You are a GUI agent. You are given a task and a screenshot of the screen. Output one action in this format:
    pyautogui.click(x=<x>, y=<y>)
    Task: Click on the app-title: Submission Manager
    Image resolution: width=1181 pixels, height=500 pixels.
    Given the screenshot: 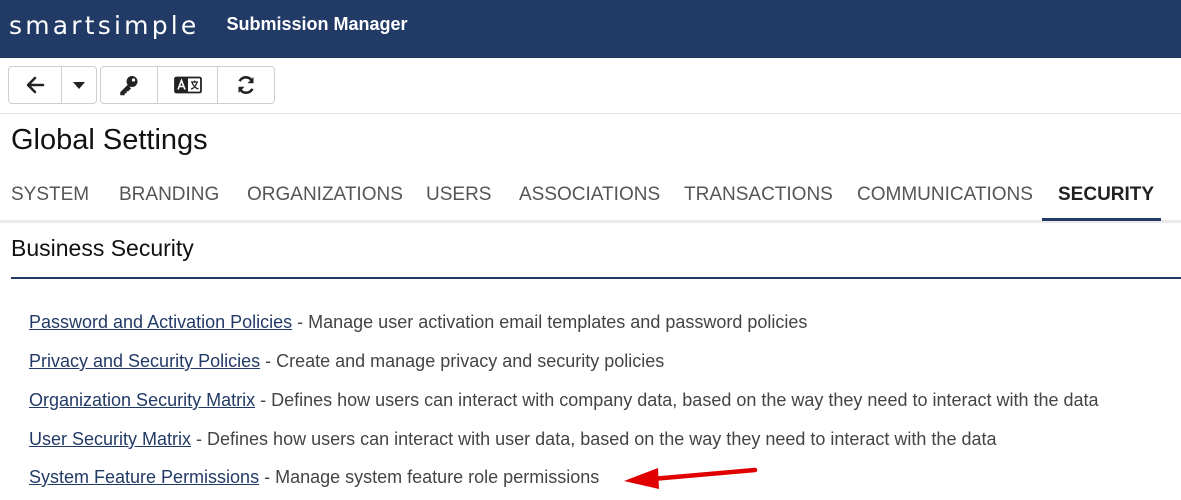 What is the action you would take?
    pyautogui.click(x=317, y=24)
    